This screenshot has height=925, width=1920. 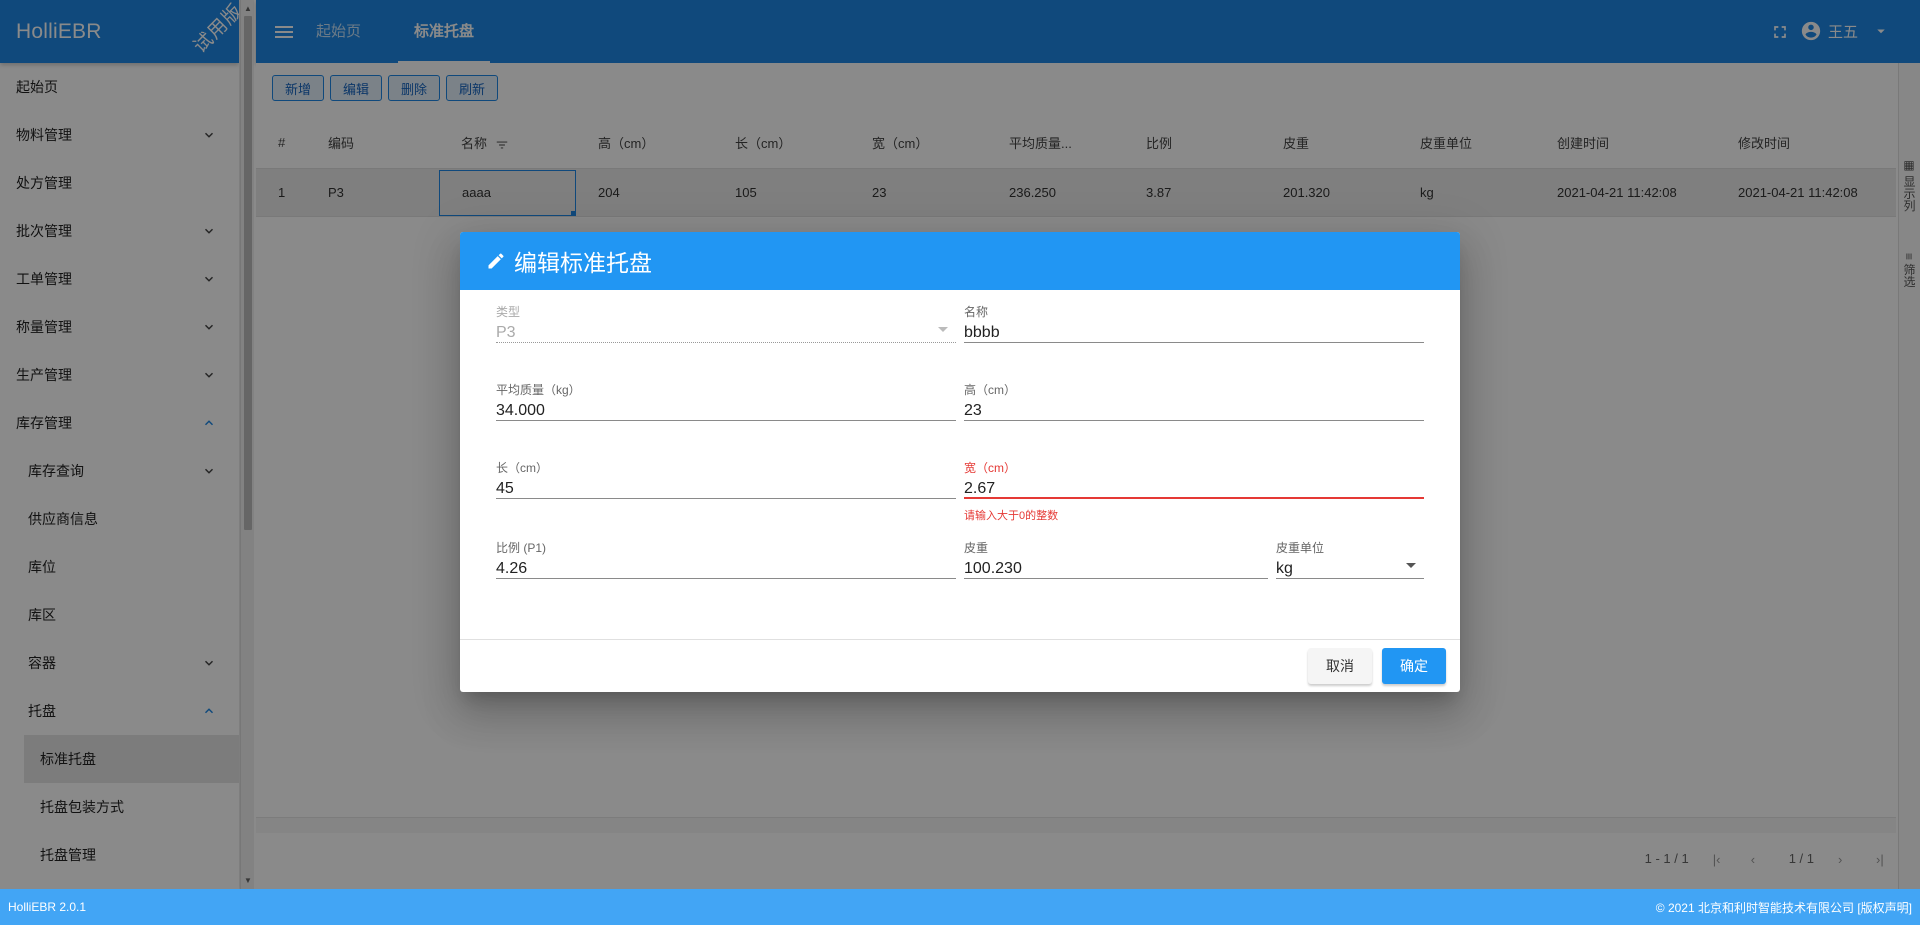 What do you see at coordinates (726, 567) in the screenshot?
I see `ratio-input: 4.26` at bounding box center [726, 567].